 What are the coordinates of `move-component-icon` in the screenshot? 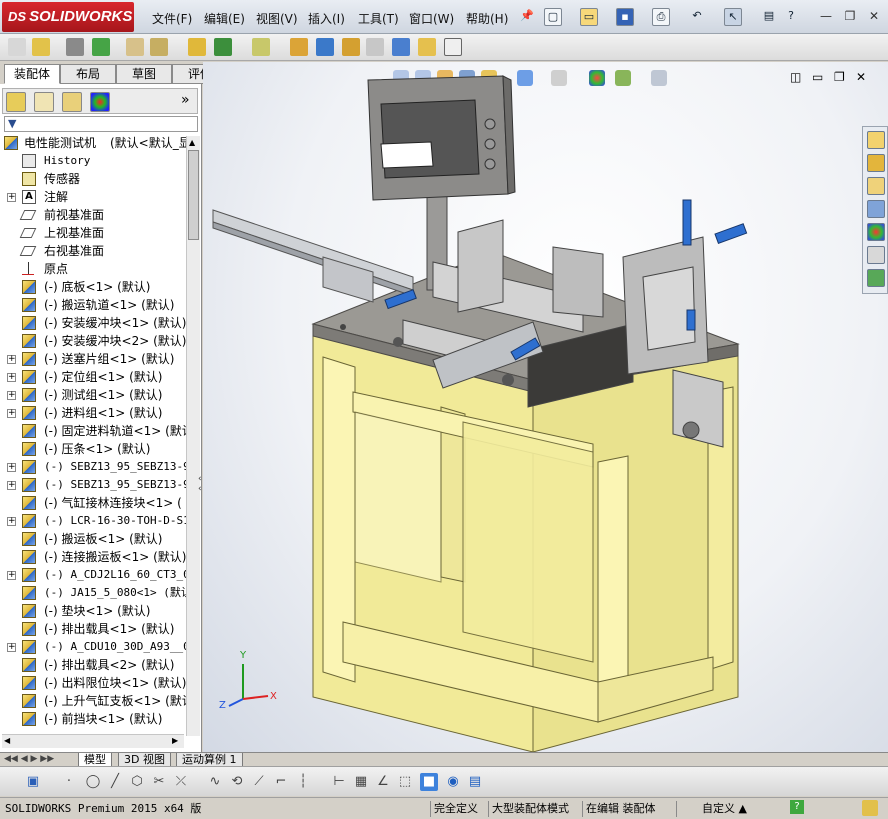 It's located at (135, 47).